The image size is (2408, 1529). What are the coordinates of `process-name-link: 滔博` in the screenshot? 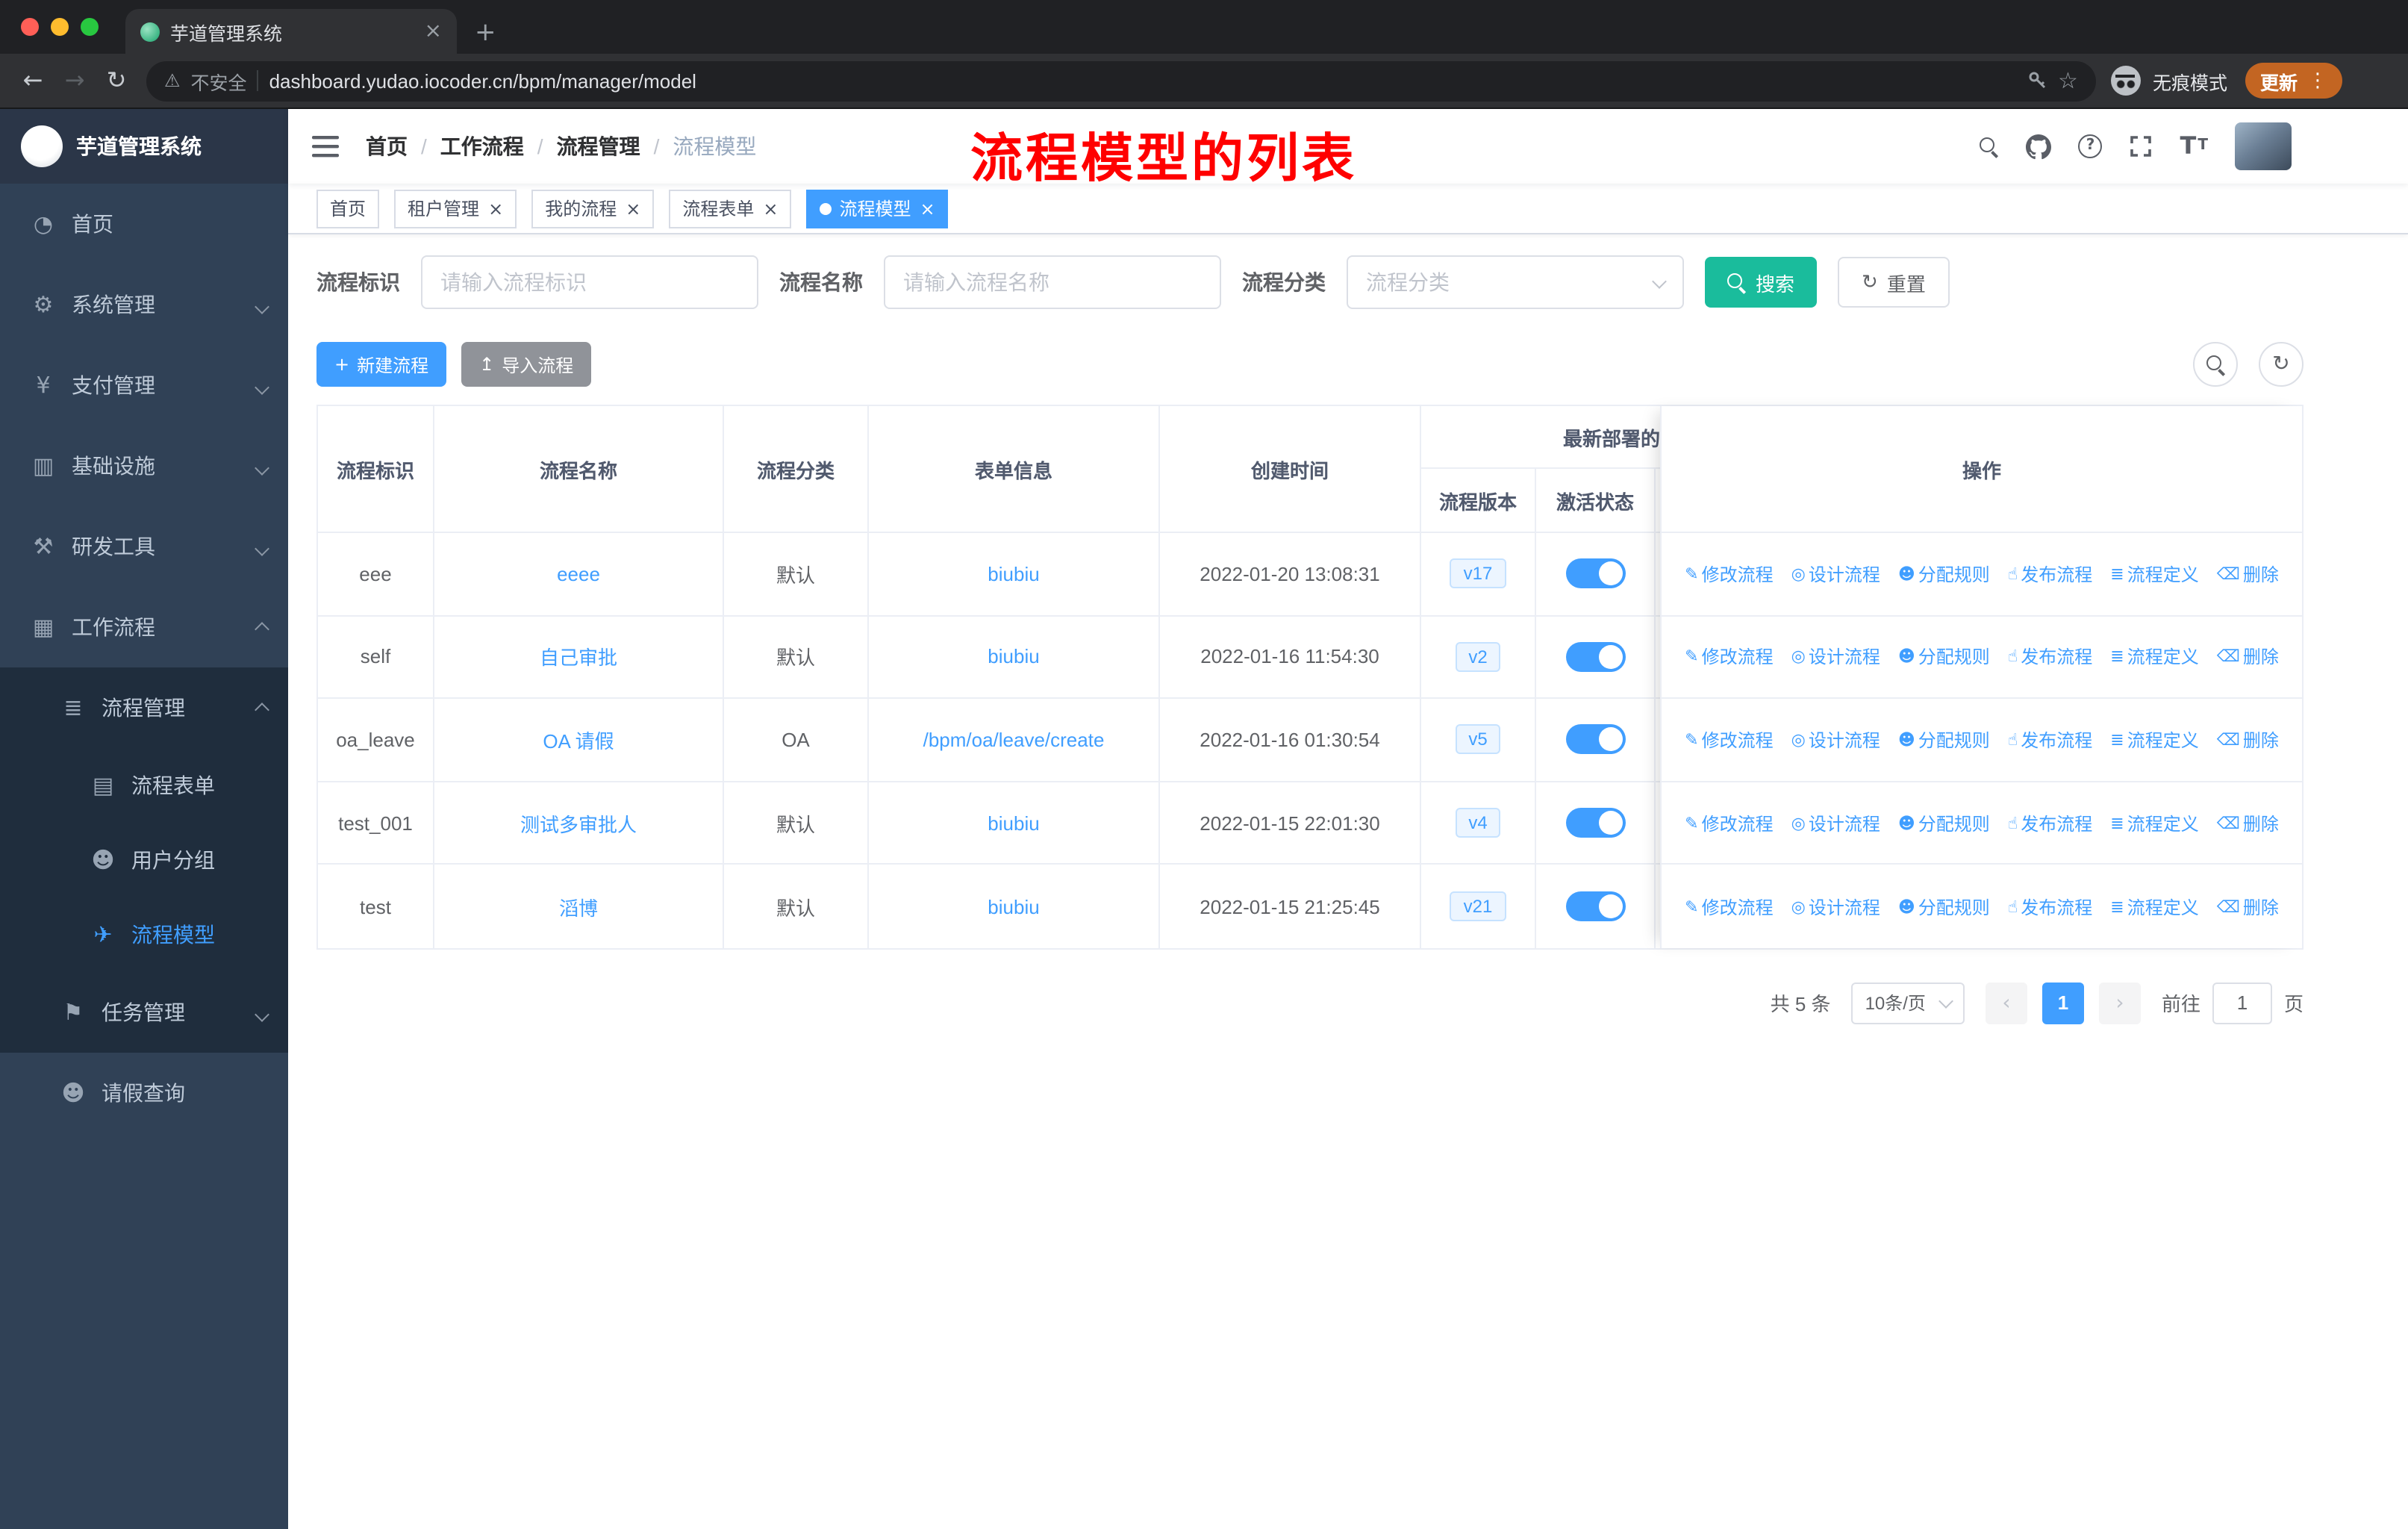 It's located at (578, 906).